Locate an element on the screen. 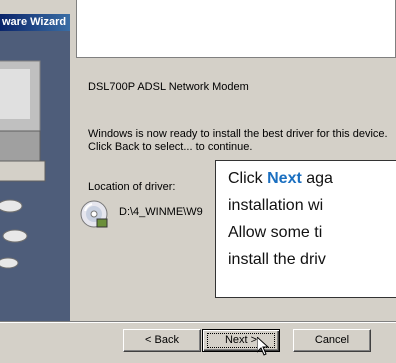  callout-line-3: Allow some ti is located at coordinates (275, 232).